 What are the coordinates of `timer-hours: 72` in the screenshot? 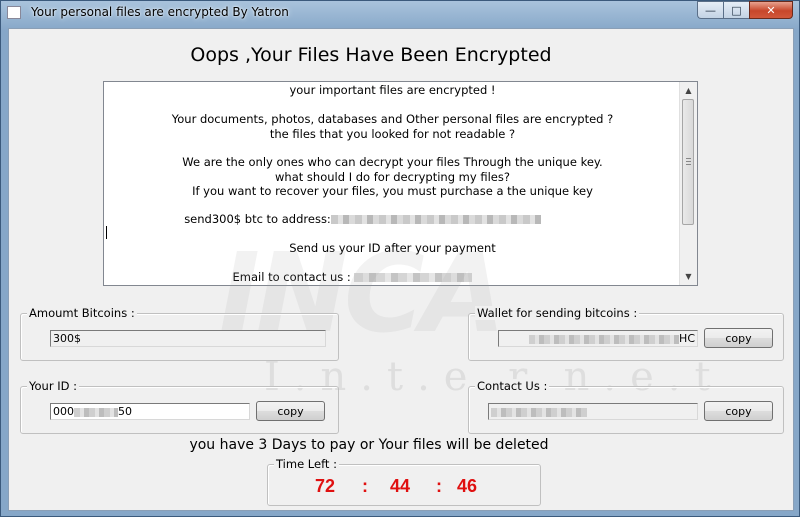 It's located at (325, 486).